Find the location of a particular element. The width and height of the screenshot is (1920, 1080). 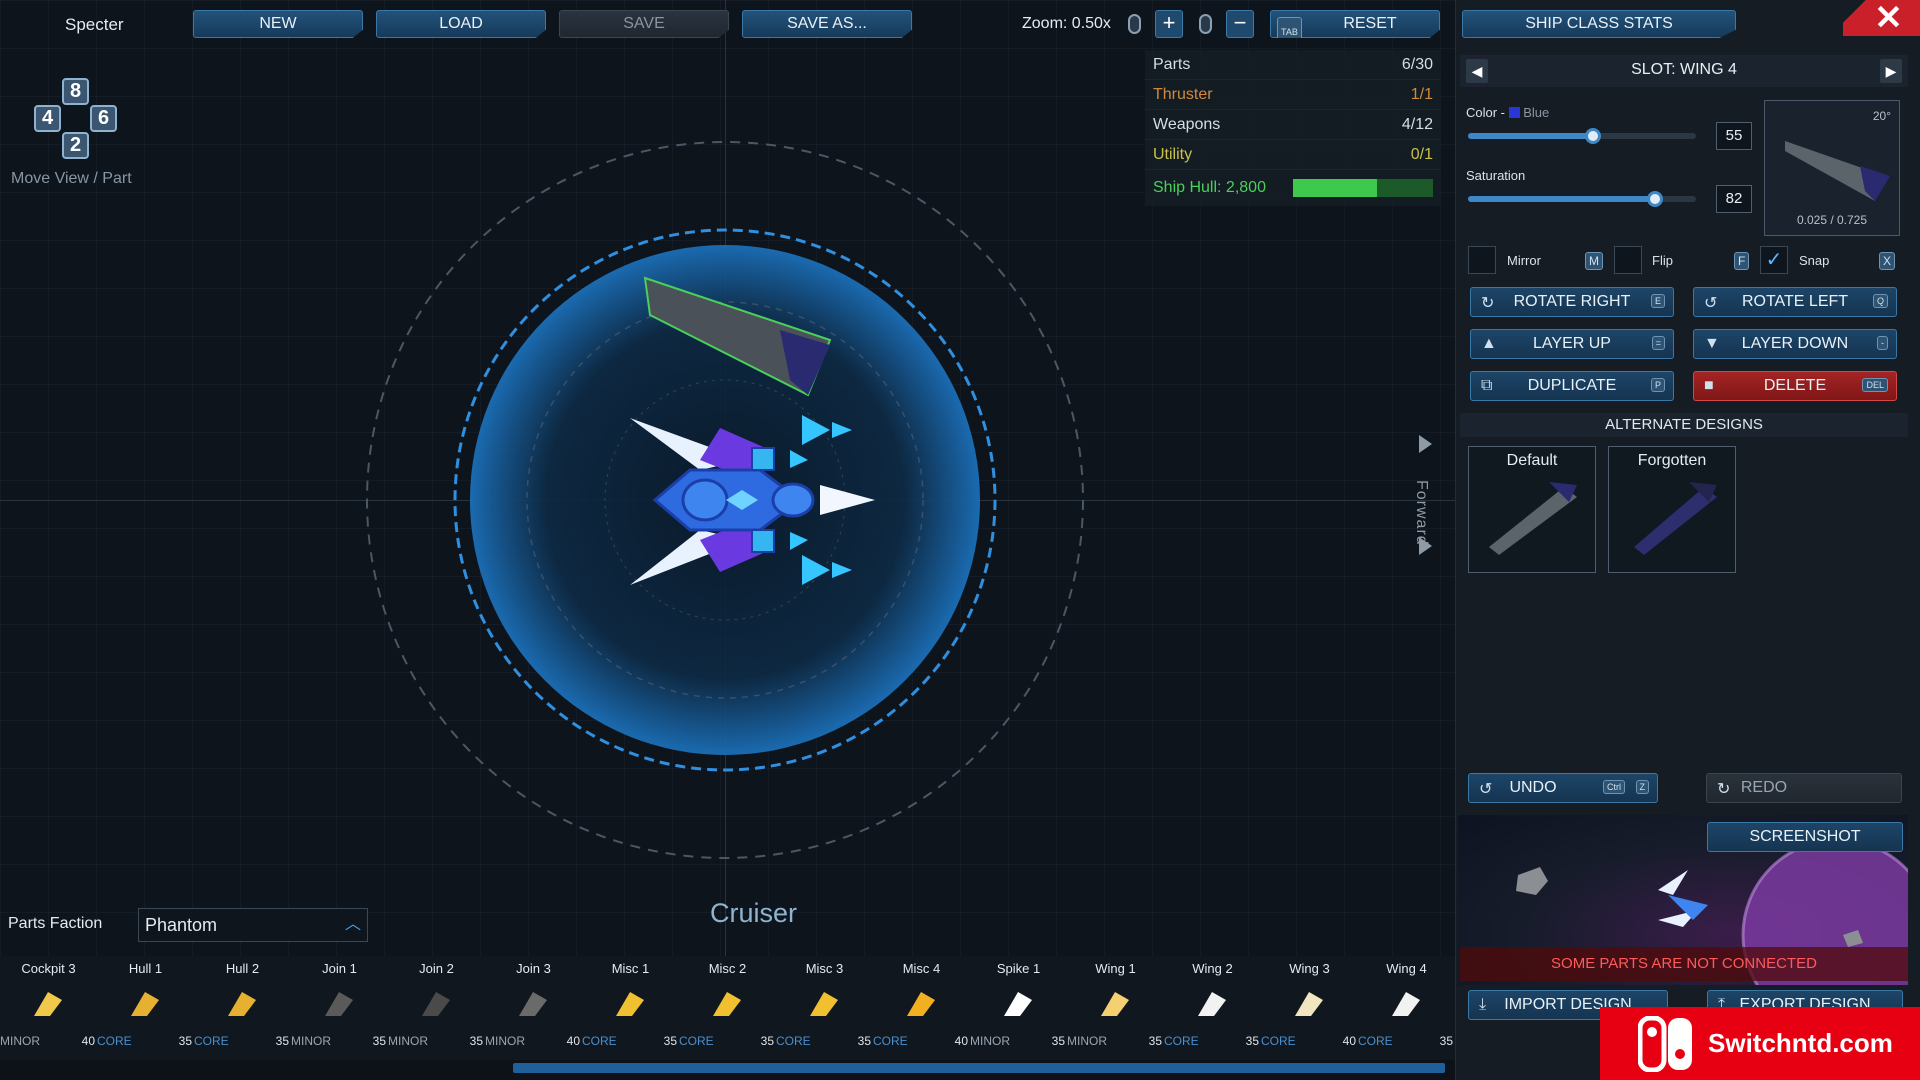

layer-up-key-icon: = is located at coordinates (1658, 343).